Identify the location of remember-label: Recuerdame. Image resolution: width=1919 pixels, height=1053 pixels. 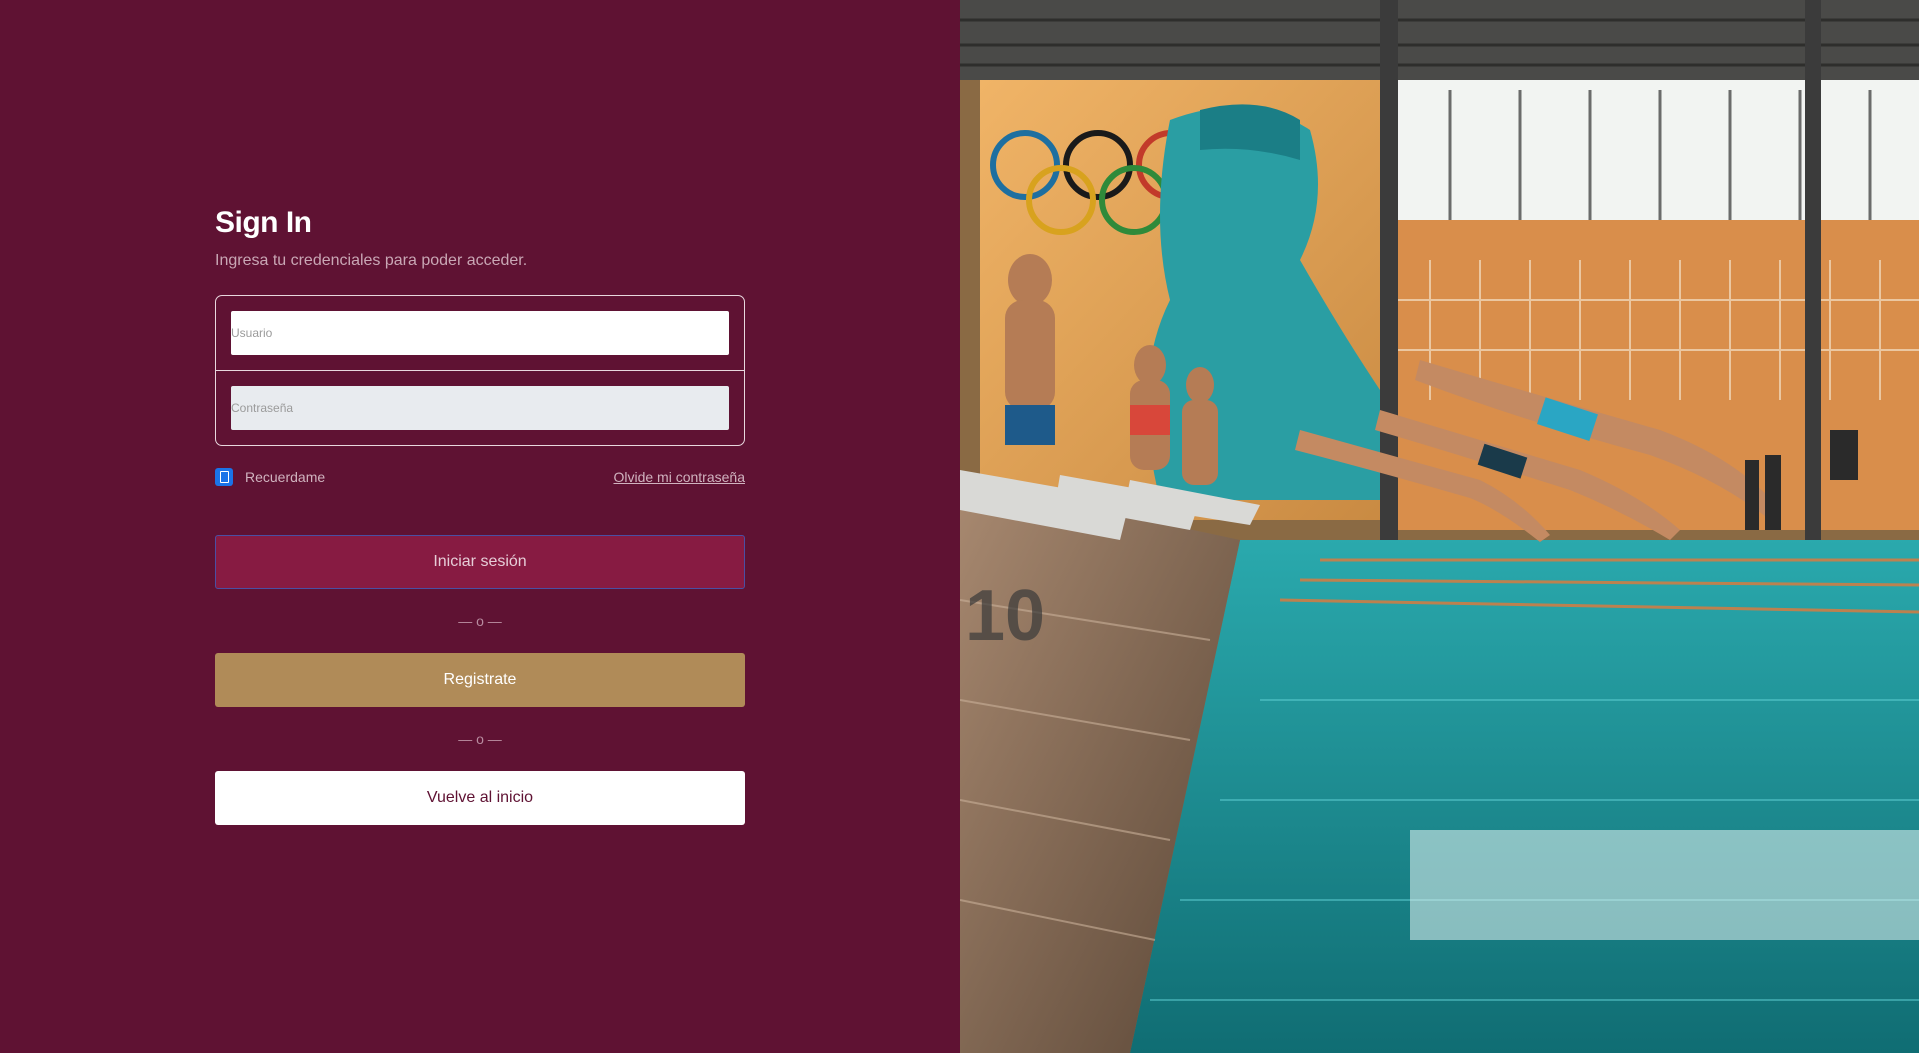
(285, 477).